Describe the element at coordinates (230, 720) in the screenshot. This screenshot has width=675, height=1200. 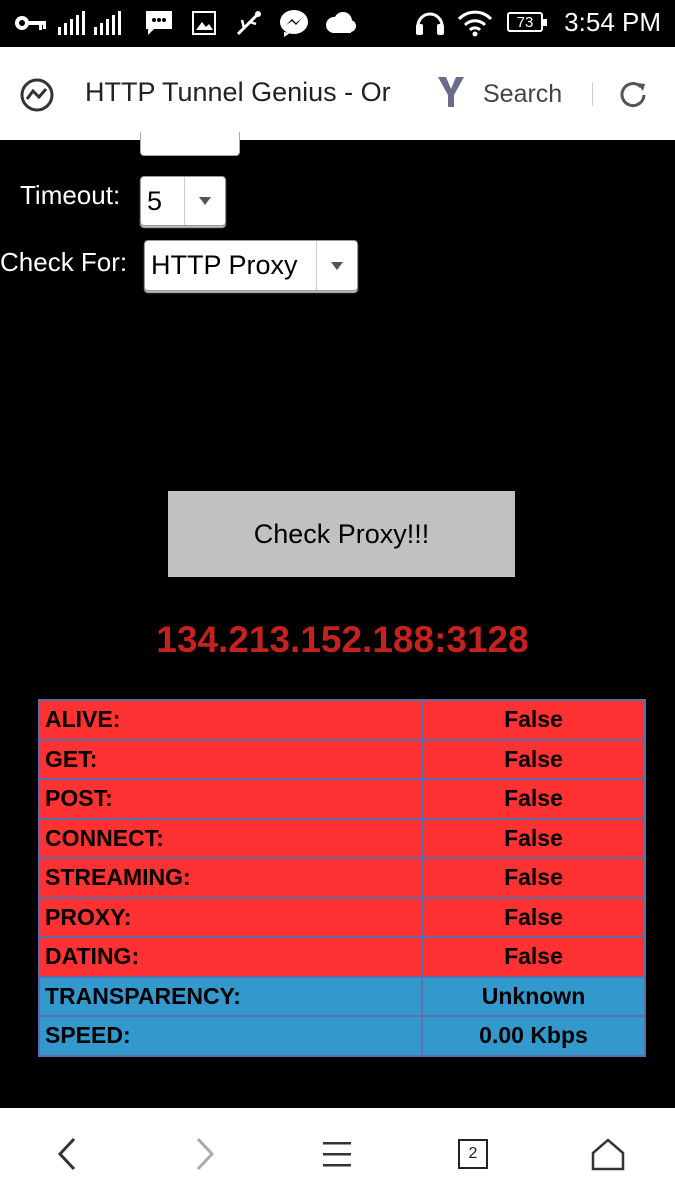
I see `result-key: ALIVE:` at that location.